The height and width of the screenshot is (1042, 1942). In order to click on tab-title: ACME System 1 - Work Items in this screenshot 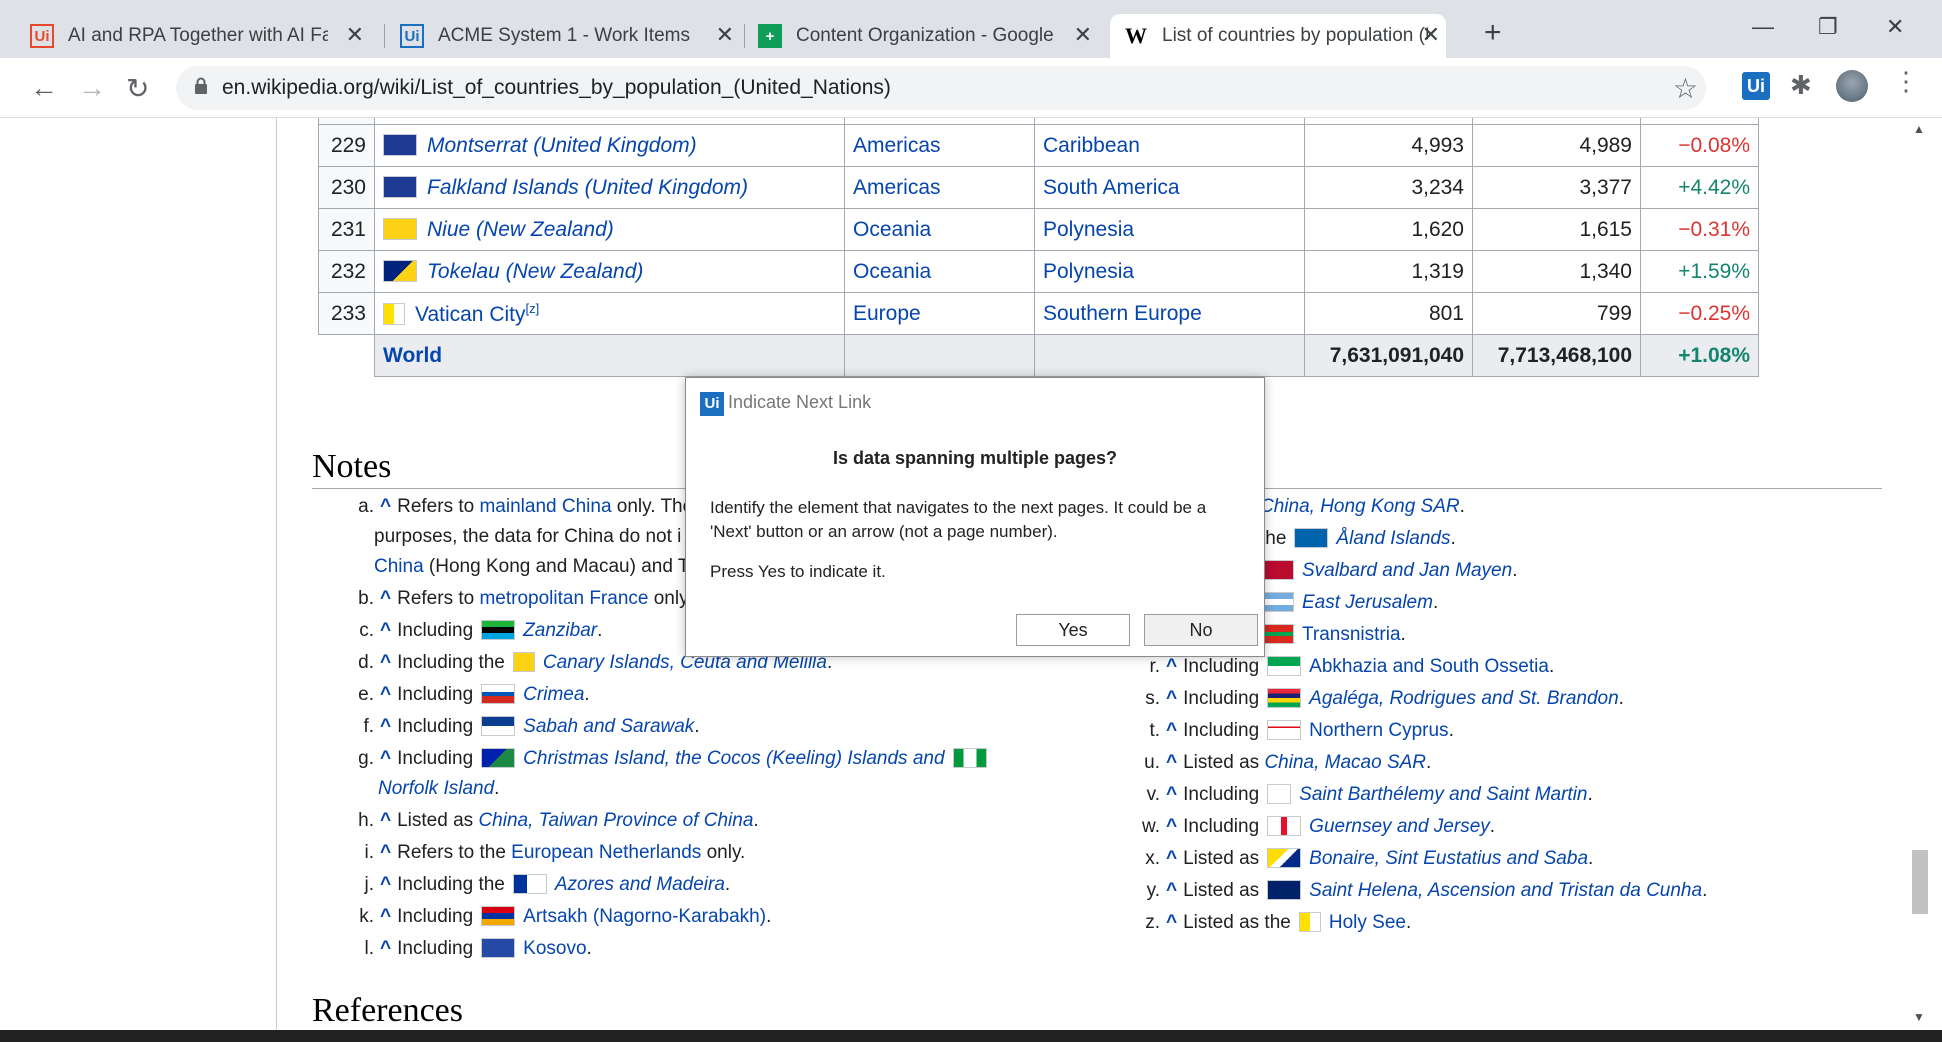, I will do `click(564, 35)`.